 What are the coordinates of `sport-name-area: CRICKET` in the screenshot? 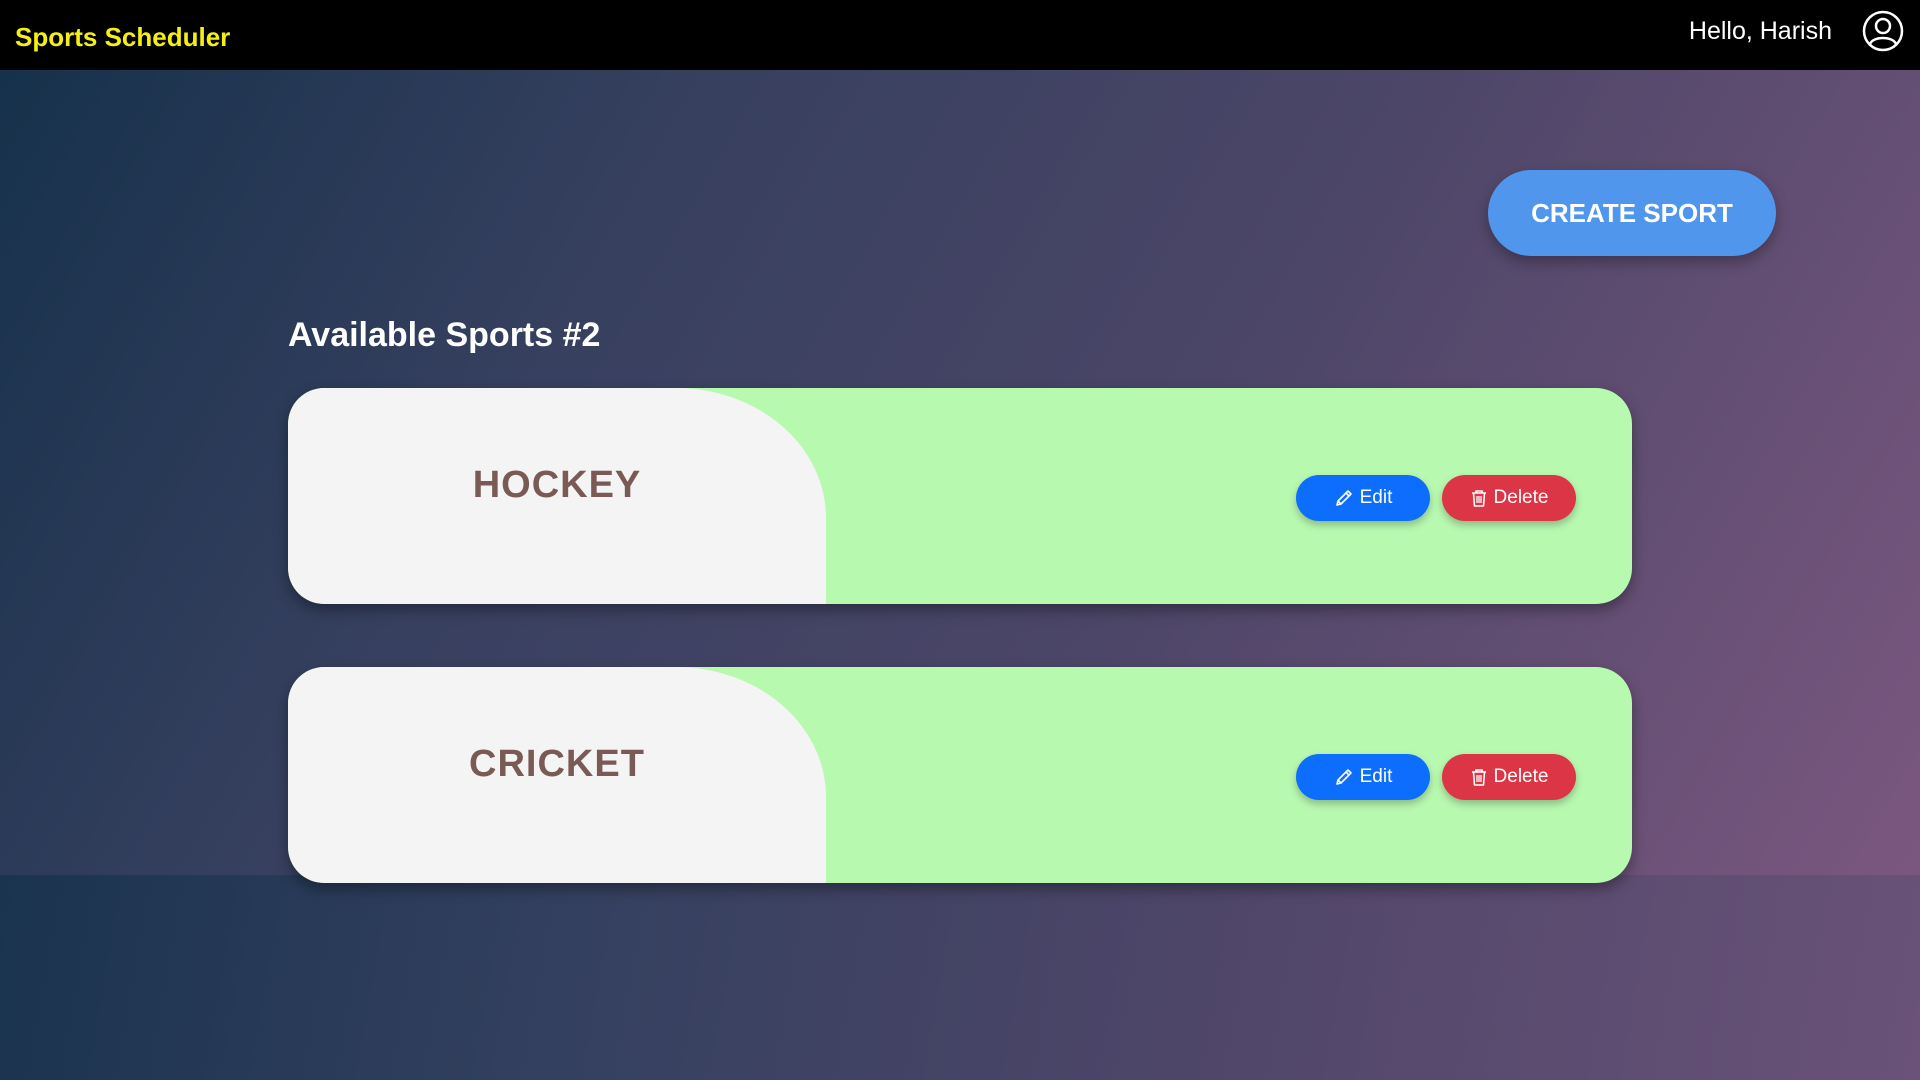 It's located at (557, 775).